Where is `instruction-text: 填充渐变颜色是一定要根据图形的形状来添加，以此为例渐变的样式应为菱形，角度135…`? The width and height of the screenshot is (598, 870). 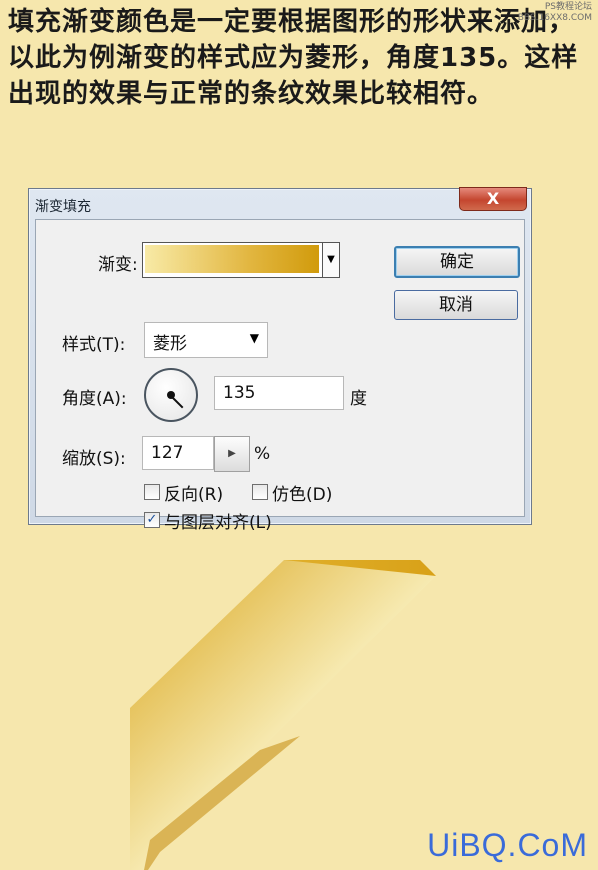 instruction-text: 填充渐变颜色是一定要根据图形的形状来添加，以此为例渐变的样式应为菱形，角度135… is located at coordinates (293, 58).